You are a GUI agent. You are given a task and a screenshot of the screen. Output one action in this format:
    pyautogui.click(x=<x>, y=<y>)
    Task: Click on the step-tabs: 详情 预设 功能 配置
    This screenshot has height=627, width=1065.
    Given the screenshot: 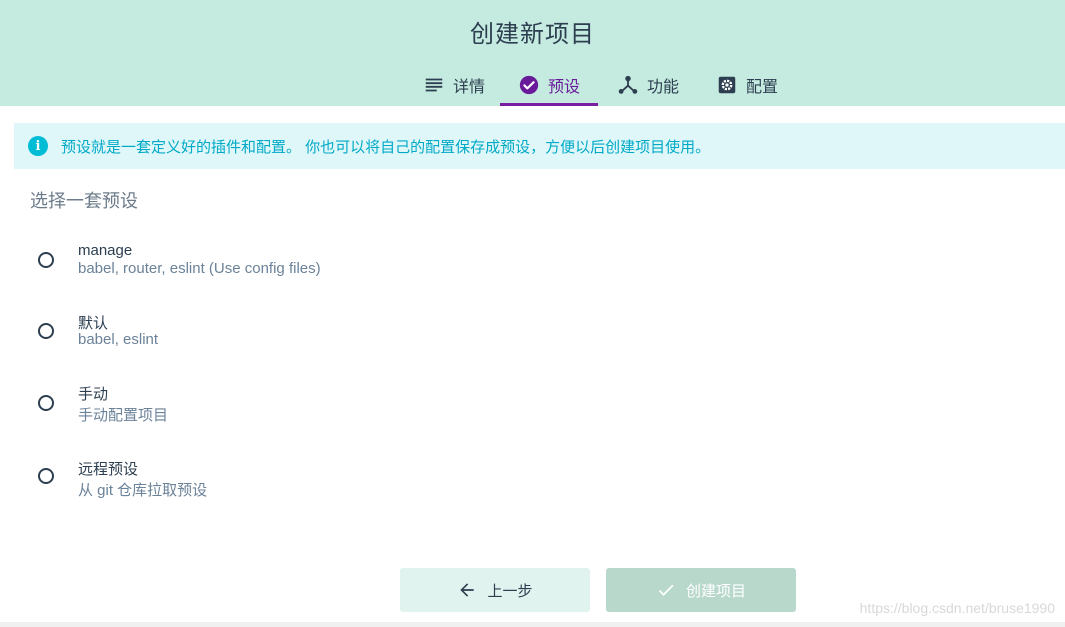 What is the action you would take?
    pyautogui.click(x=532, y=85)
    